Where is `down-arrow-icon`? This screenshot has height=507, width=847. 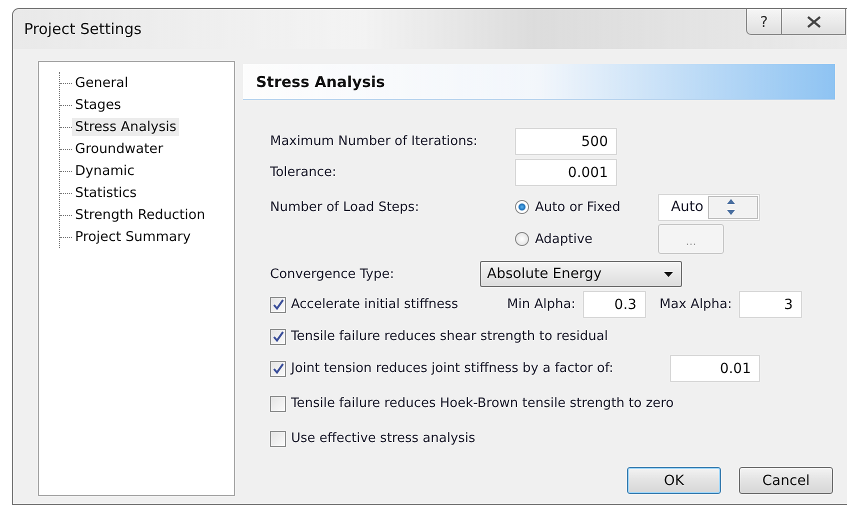 down-arrow-icon is located at coordinates (730, 212).